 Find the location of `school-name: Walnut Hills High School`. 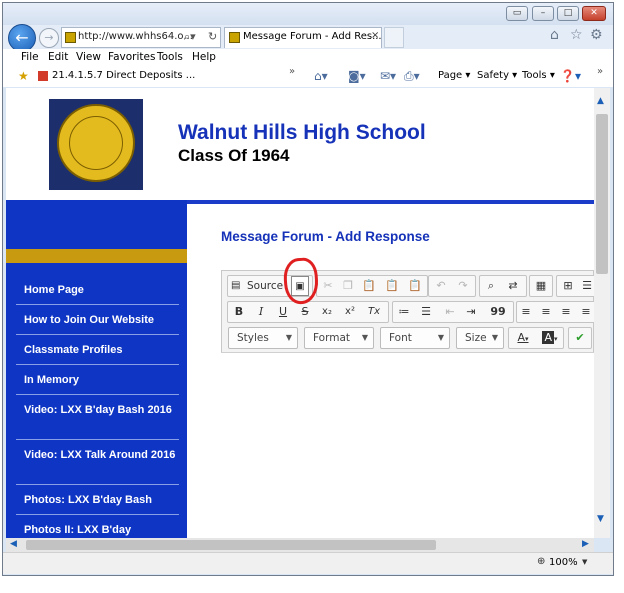

school-name: Walnut Hills High School is located at coordinates (302, 132).